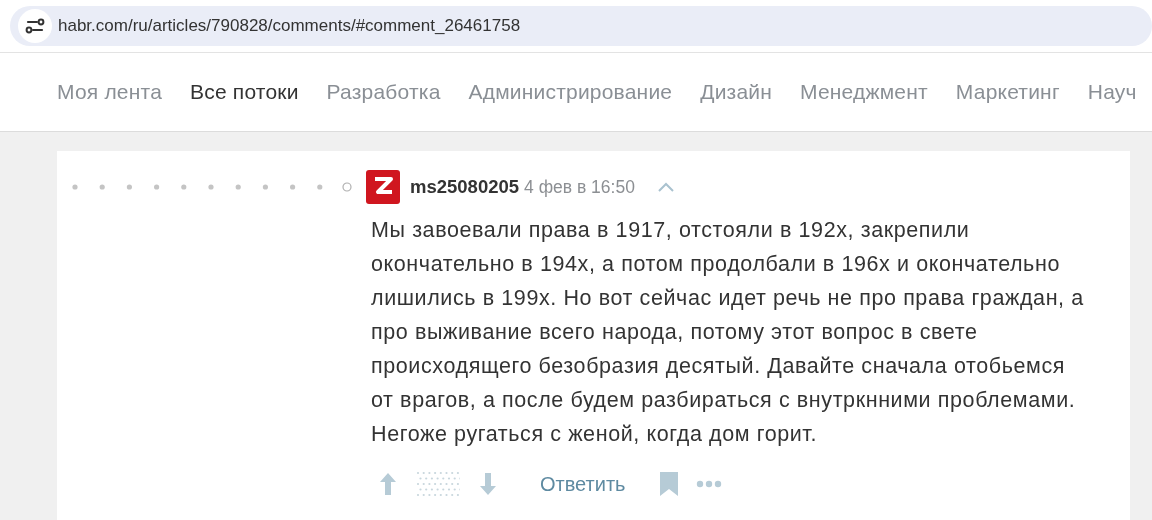 The width and height of the screenshot is (1152, 520). What do you see at coordinates (488, 484) in the screenshot?
I see `downvote-arrow-icon` at bounding box center [488, 484].